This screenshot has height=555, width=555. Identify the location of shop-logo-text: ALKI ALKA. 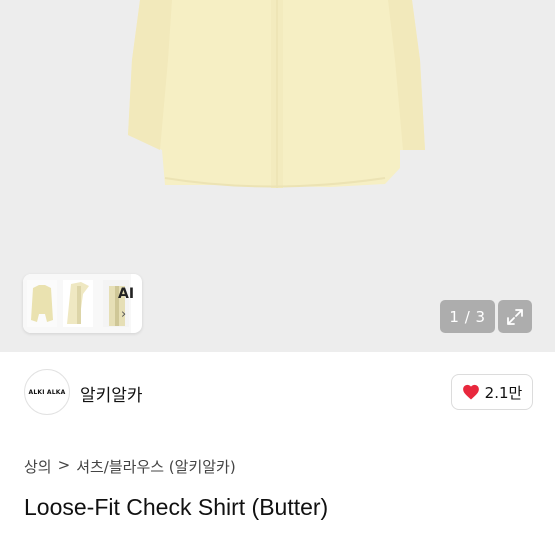
(47, 392).